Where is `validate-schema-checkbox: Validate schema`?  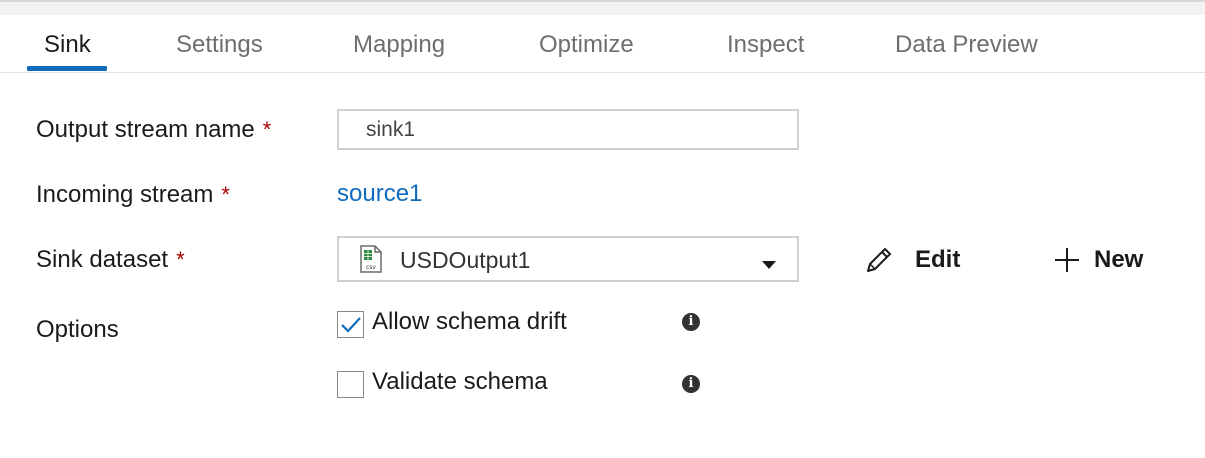
validate-schema-checkbox: Validate schema is located at coordinates (467, 384).